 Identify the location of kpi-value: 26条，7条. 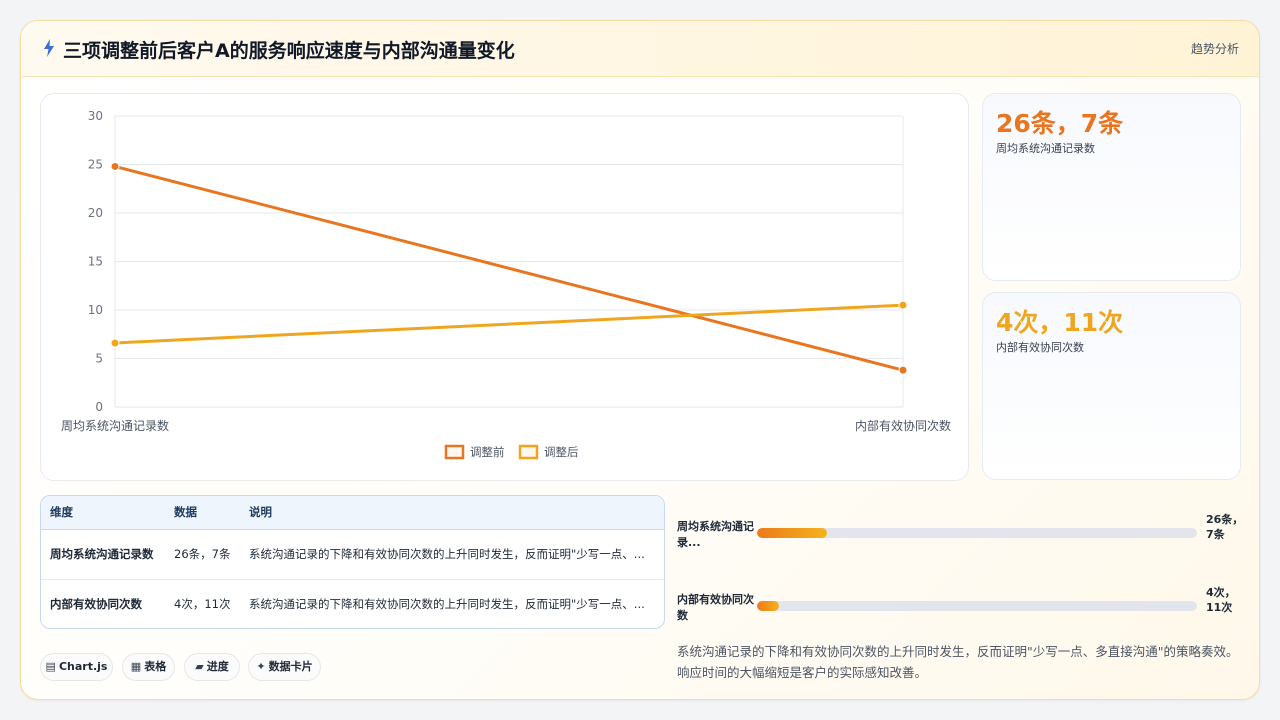
(1060, 123).